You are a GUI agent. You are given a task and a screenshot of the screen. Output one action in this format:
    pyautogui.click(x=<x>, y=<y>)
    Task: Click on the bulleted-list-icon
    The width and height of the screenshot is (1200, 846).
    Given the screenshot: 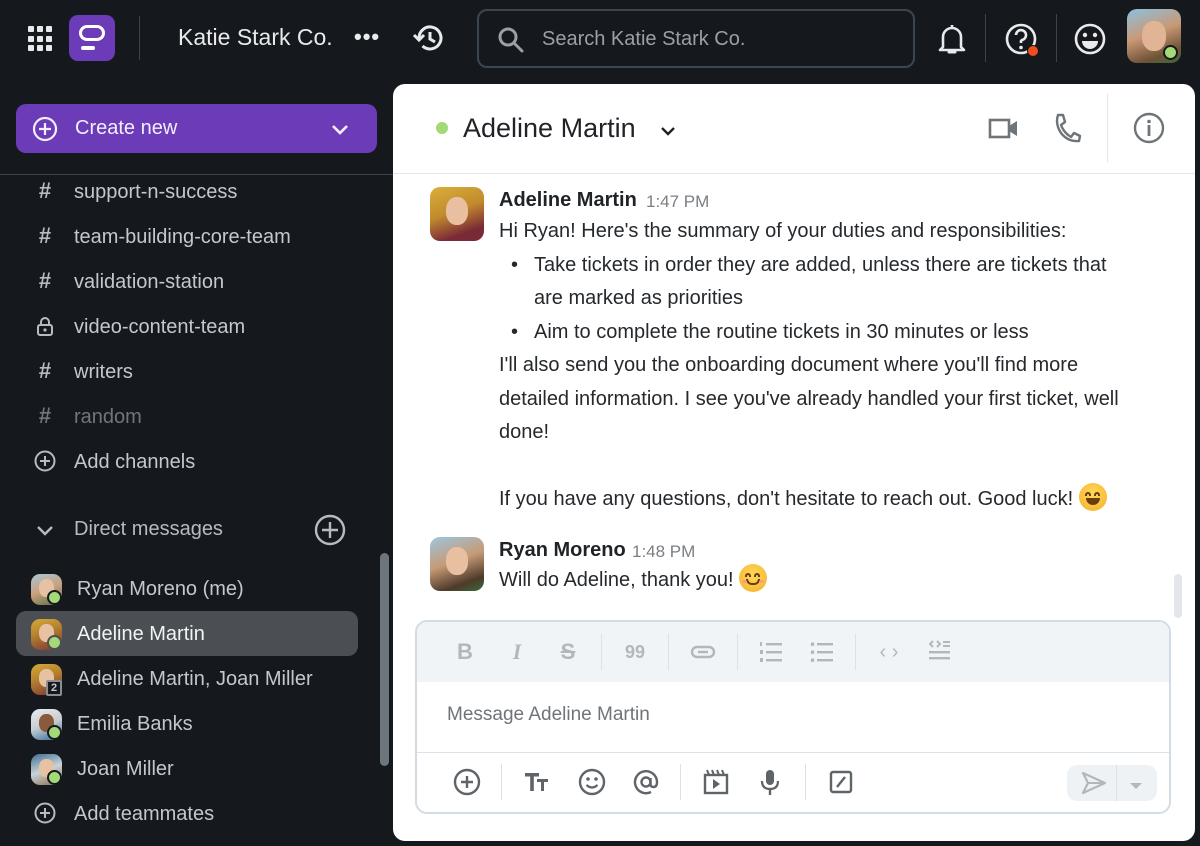 What is the action you would take?
    pyautogui.click(x=822, y=652)
    